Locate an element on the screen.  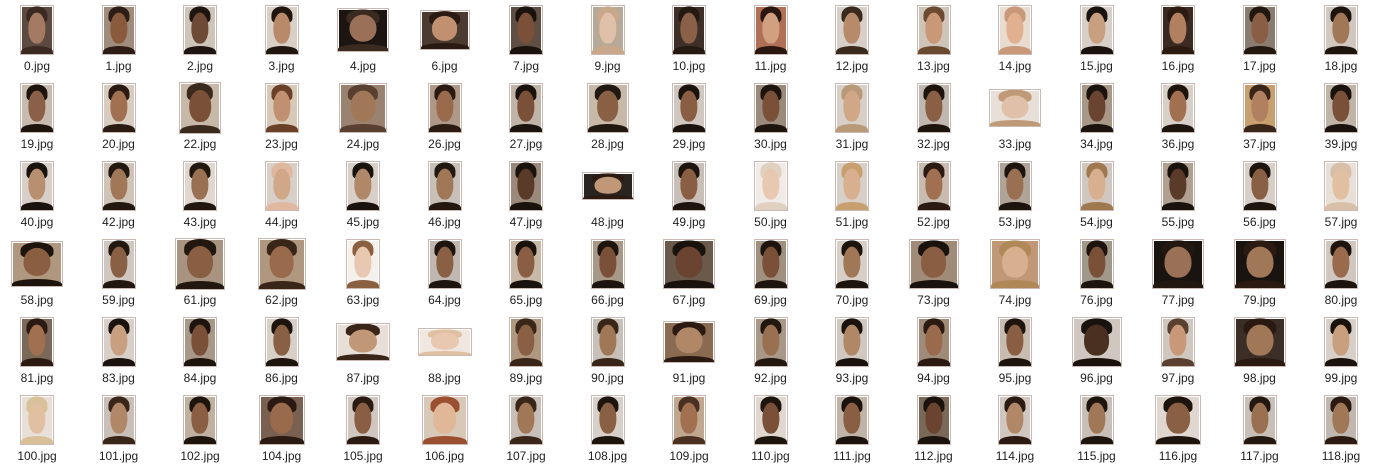
file-item: 13.jpg is located at coordinates (934, 40).